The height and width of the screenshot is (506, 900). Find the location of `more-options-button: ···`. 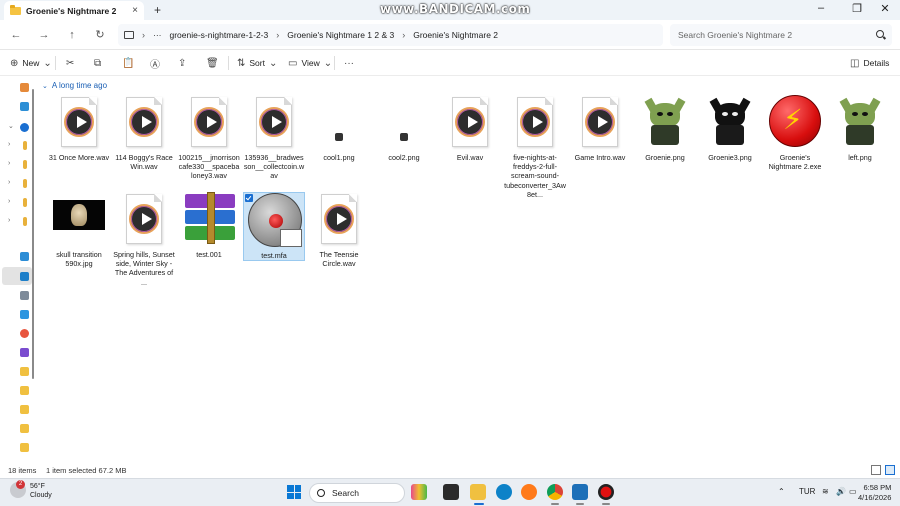

more-options-button: ··· is located at coordinates (349, 63).